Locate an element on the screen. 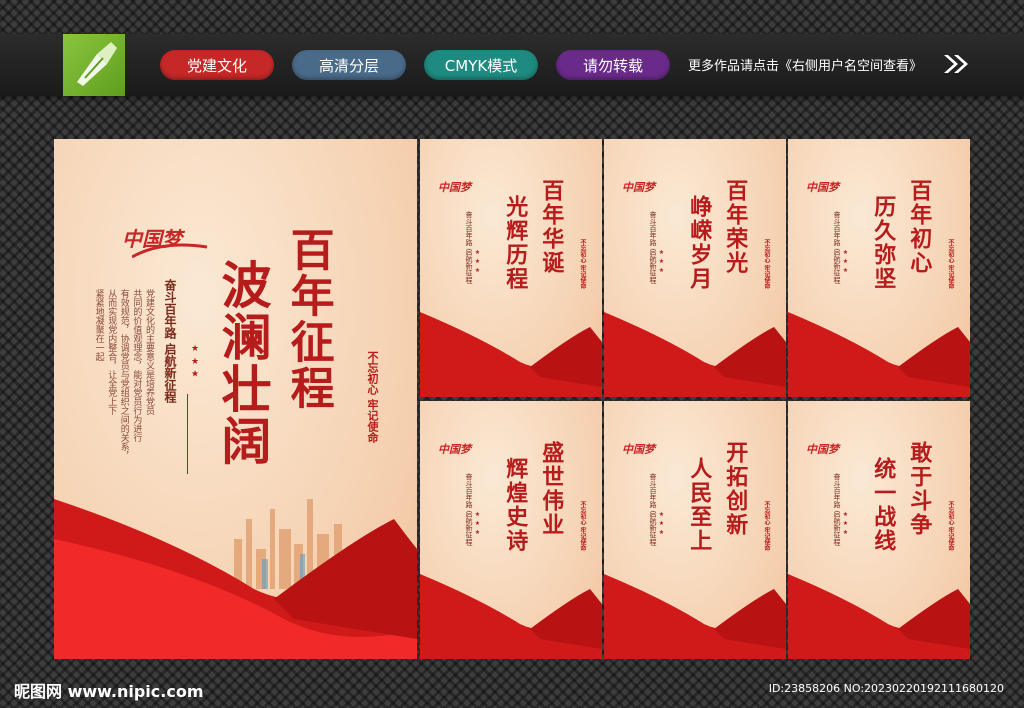 The image size is (1024, 708). tag-button-party-culture: 党建文化 is located at coordinates (217, 65).